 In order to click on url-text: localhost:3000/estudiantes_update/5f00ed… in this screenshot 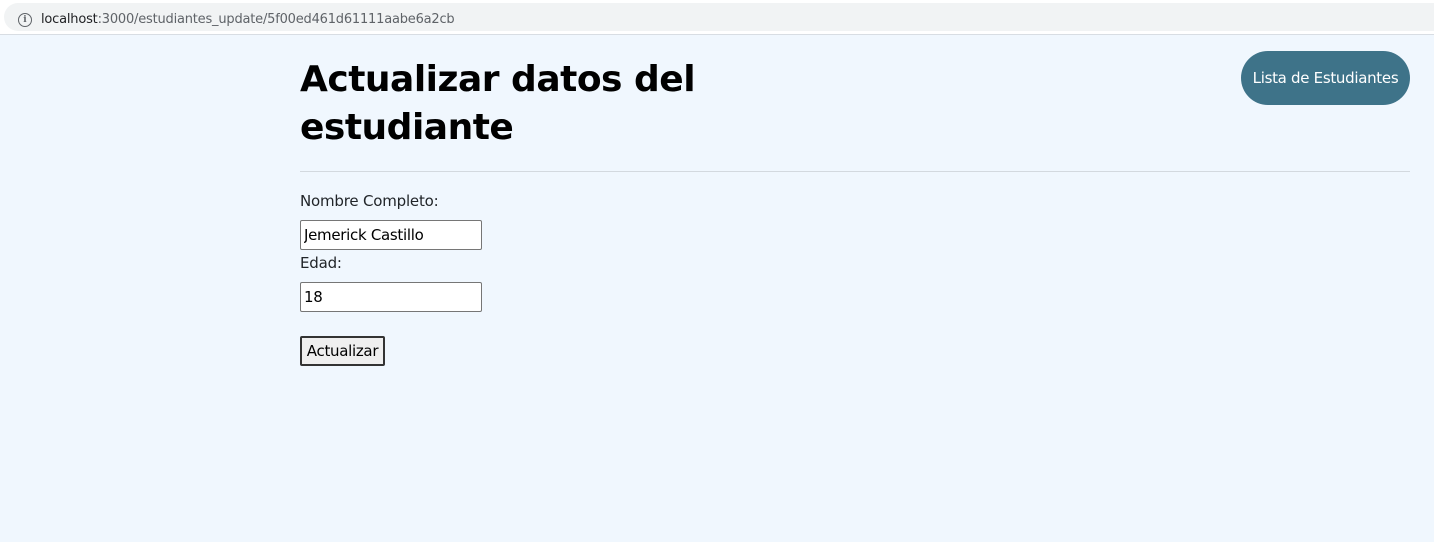, I will do `click(248, 20)`.